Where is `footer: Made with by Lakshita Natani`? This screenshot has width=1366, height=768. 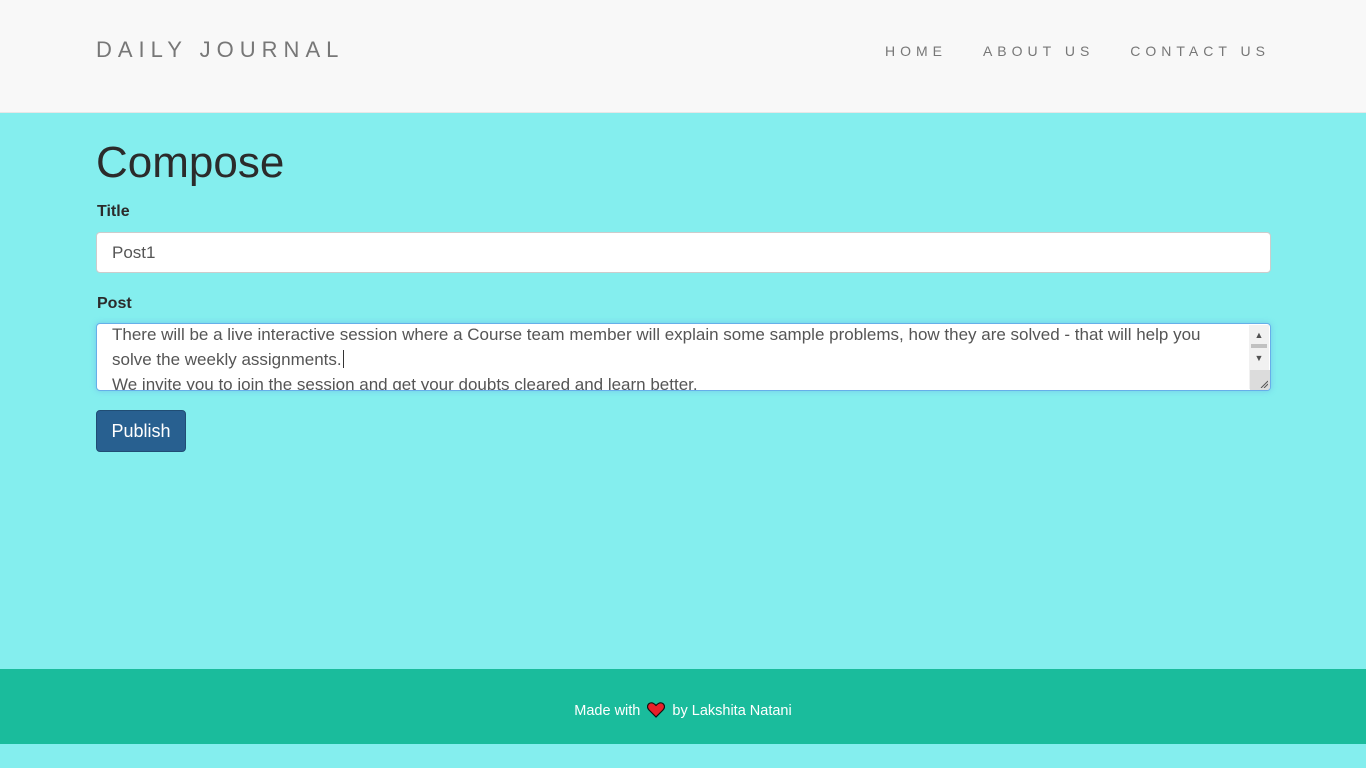
footer: Made with by Lakshita Natani is located at coordinates (683, 706).